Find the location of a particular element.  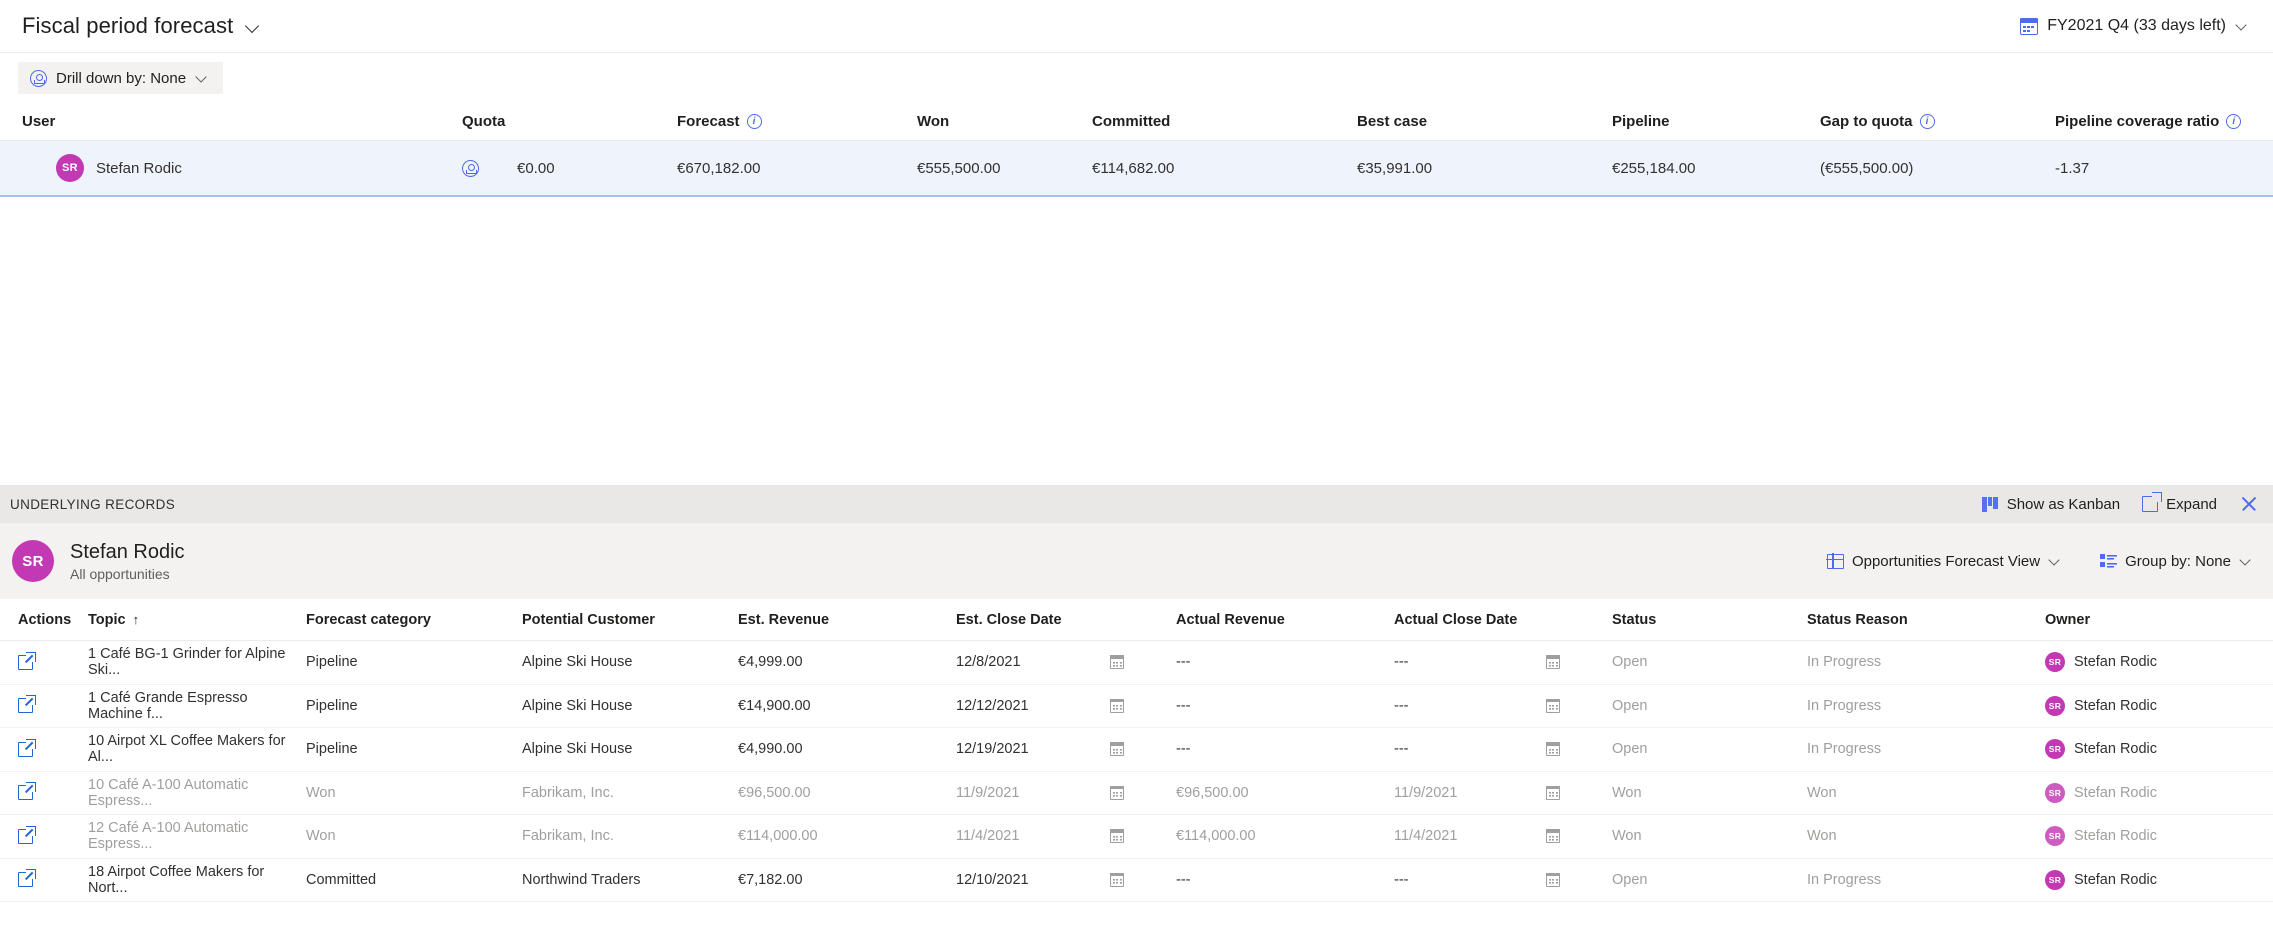

cell-status: Won is located at coordinates (1627, 792).